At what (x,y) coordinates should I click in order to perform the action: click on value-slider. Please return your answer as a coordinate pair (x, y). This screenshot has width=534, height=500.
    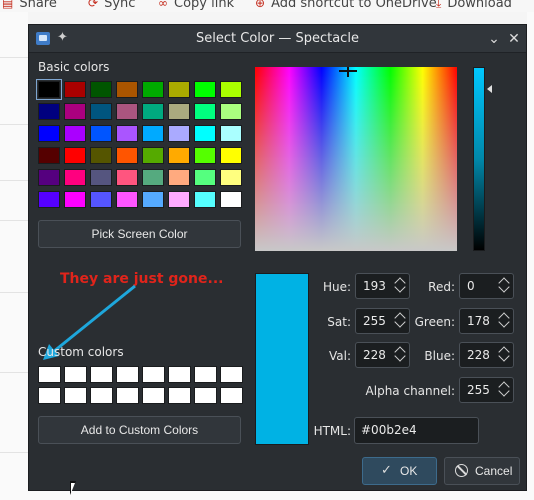
    Looking at the image, I should click on (479, 159).